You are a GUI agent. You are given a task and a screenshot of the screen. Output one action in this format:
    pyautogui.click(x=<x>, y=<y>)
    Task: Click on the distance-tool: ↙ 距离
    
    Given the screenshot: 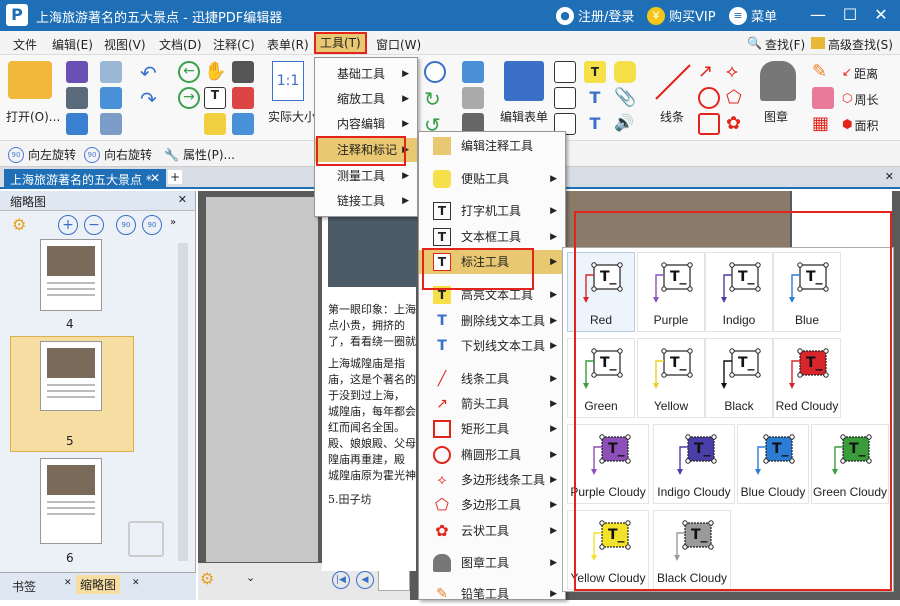 What is the action you would take?
    pyautogui.click(x=860, y=73)
    